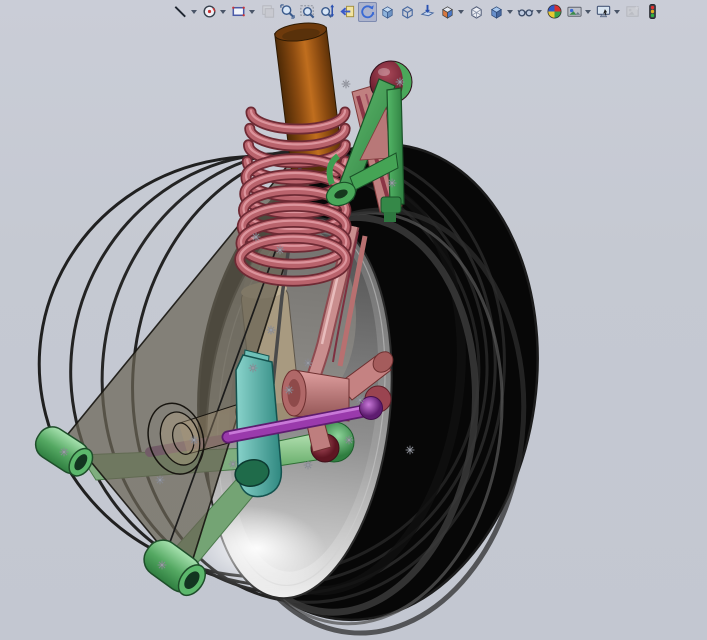 The height and width of the screenshot is (640, 707). Describe the element at coordinates (525, 11) in the screenshot. I see `hide-show-items-icon` at that location.